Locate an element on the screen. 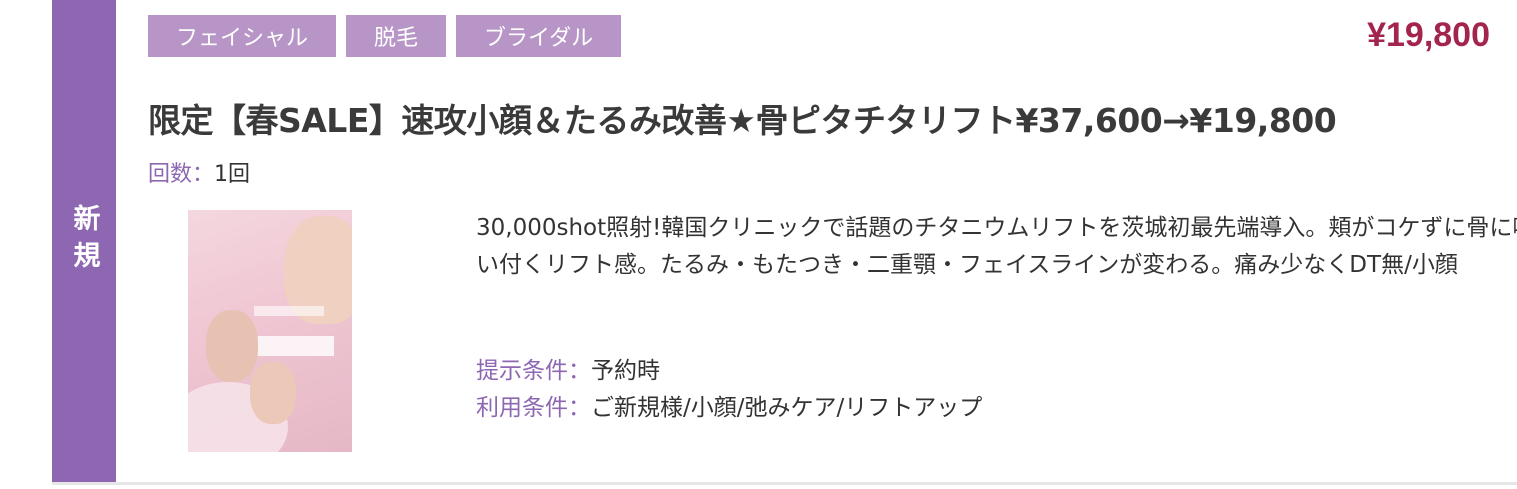  tag-hair-removal: 脱毛 is located at coordinates (396, 36).